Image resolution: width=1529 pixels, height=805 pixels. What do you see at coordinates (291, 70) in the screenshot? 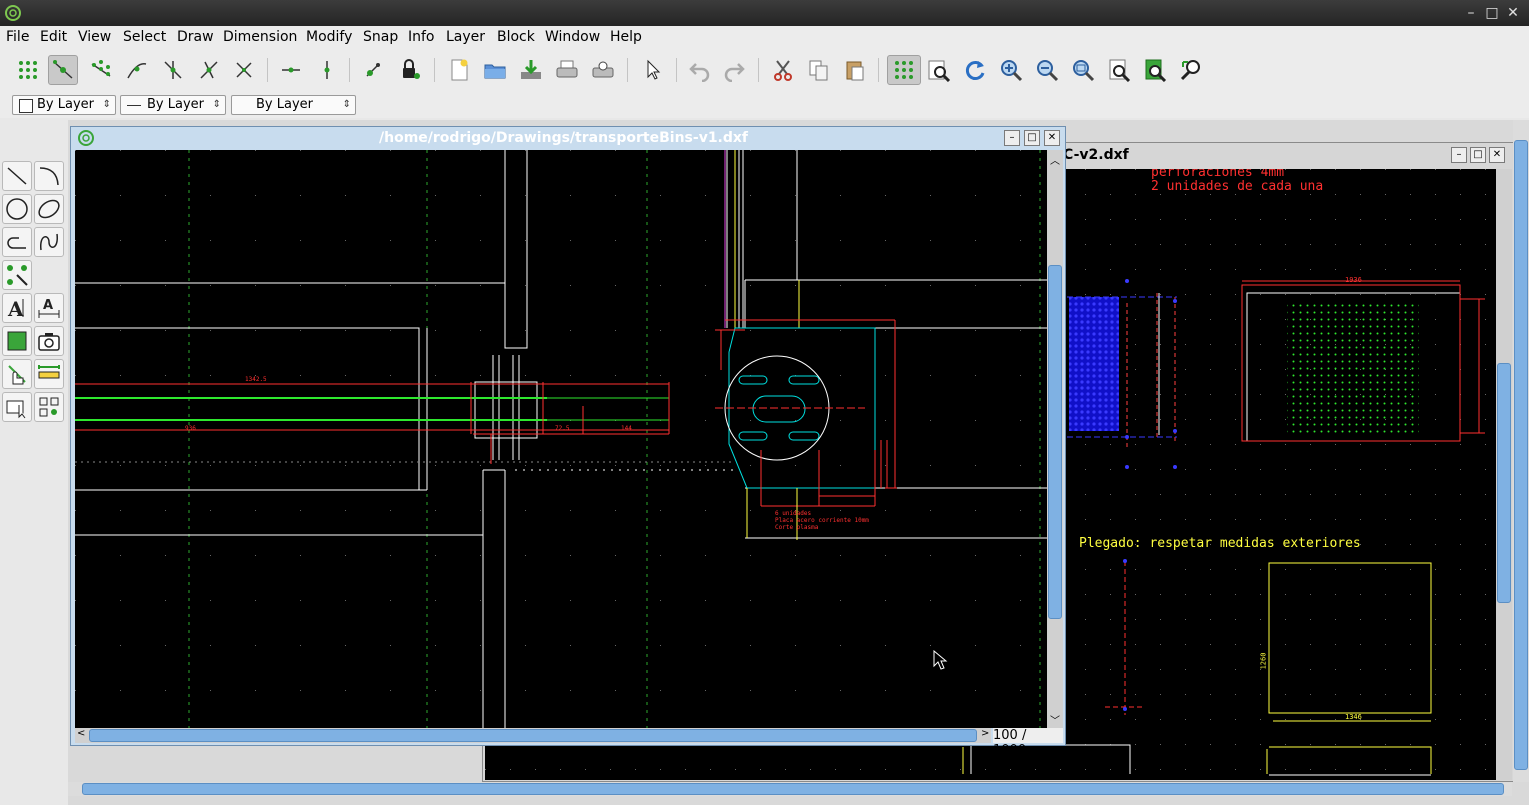
I see `restrict-horizontal-button` at bounding box center [291, 70].